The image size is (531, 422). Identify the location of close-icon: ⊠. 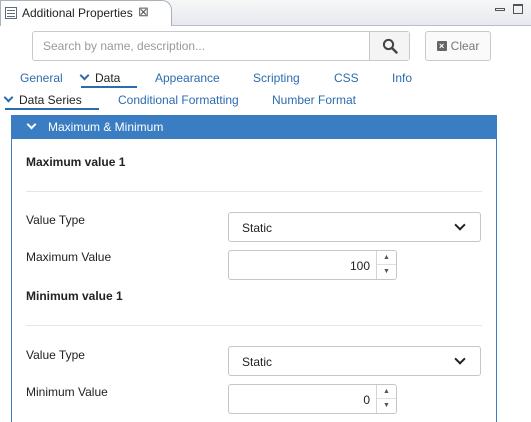
(143, 12).